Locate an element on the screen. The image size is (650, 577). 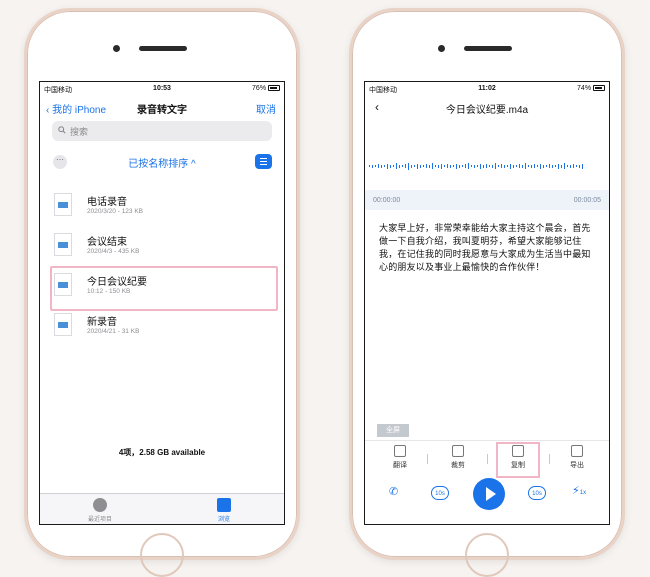
clock: 10:53 is located at coordinates (162, 88).